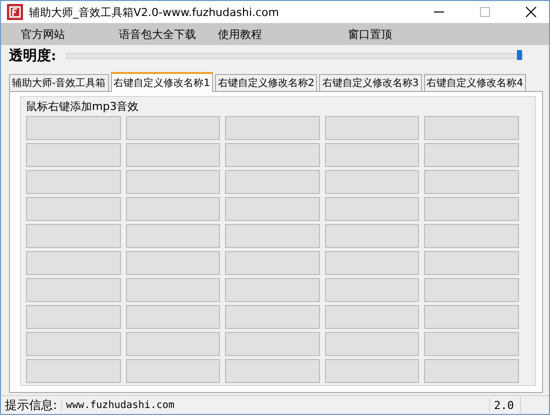 The height and width of the screenshot is (415, 550). What do you see at coordinates (240, 34) in the screenshot?
I see `menu-item: 使用教程` at bounding box center [240, 34].